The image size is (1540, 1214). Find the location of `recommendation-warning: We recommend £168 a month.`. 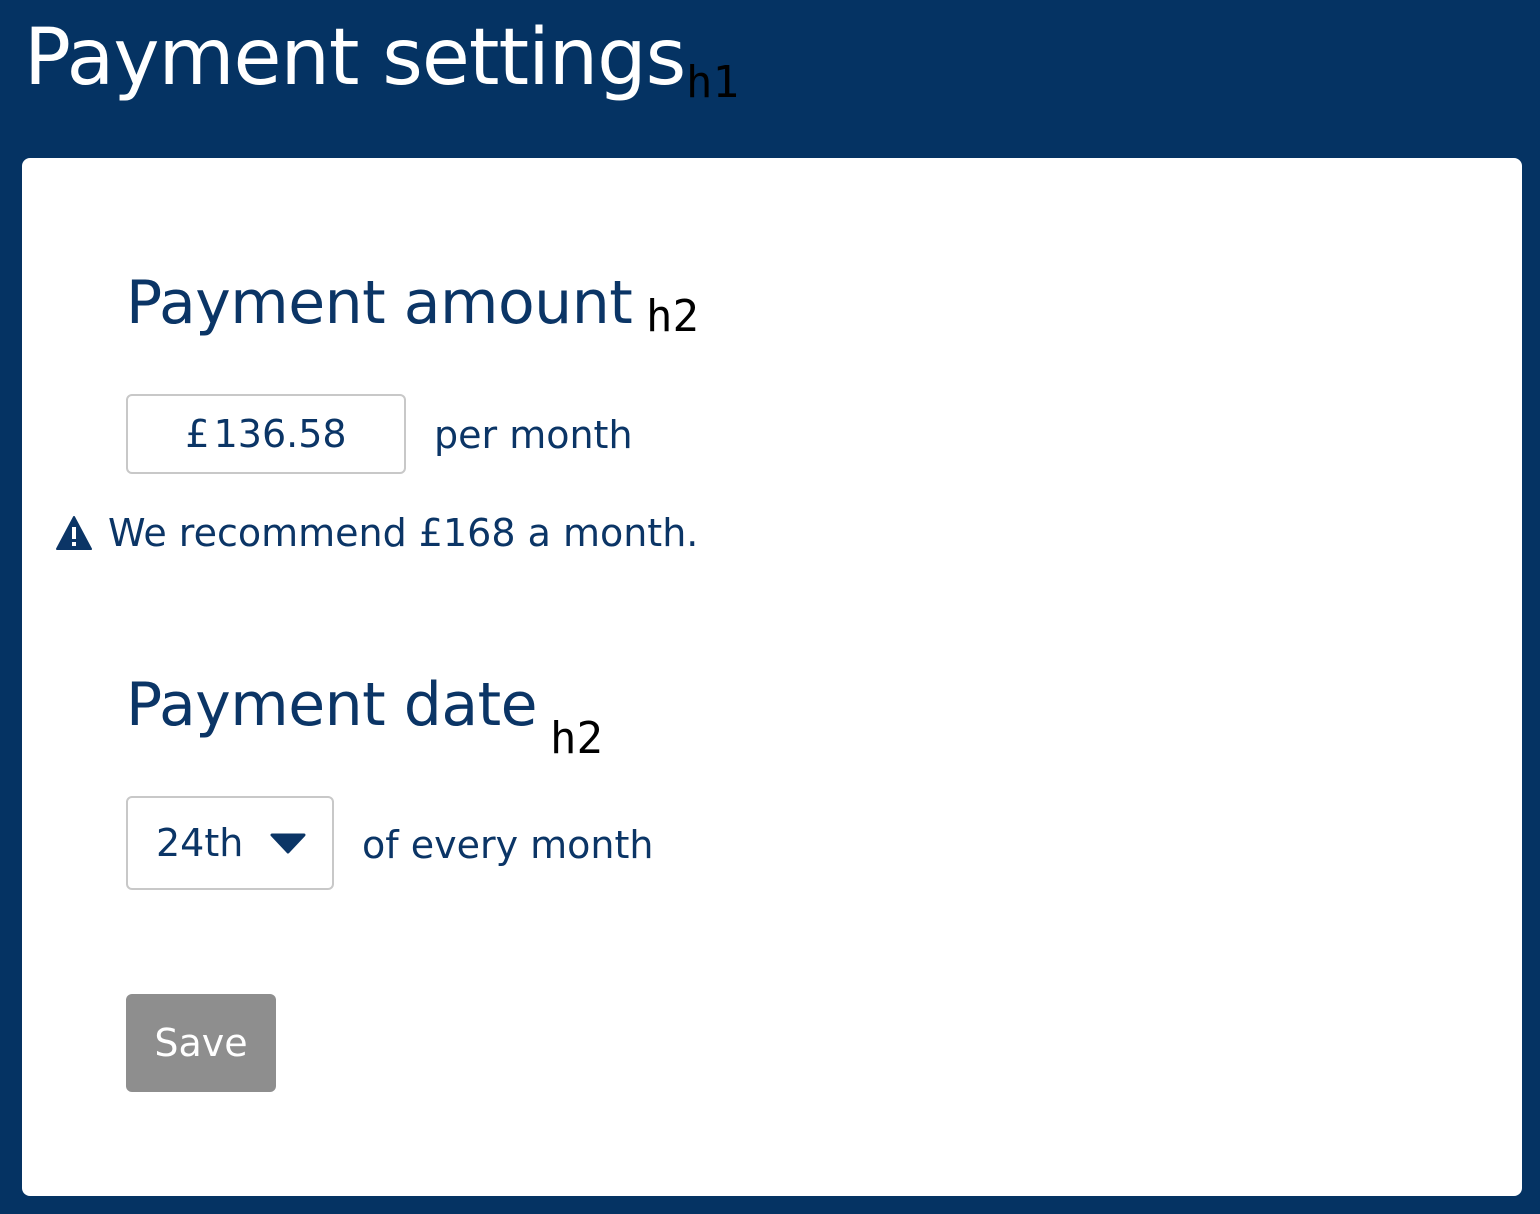

recommendation-warning: We recommend £168 a month. is located at coordinates (377, 533).